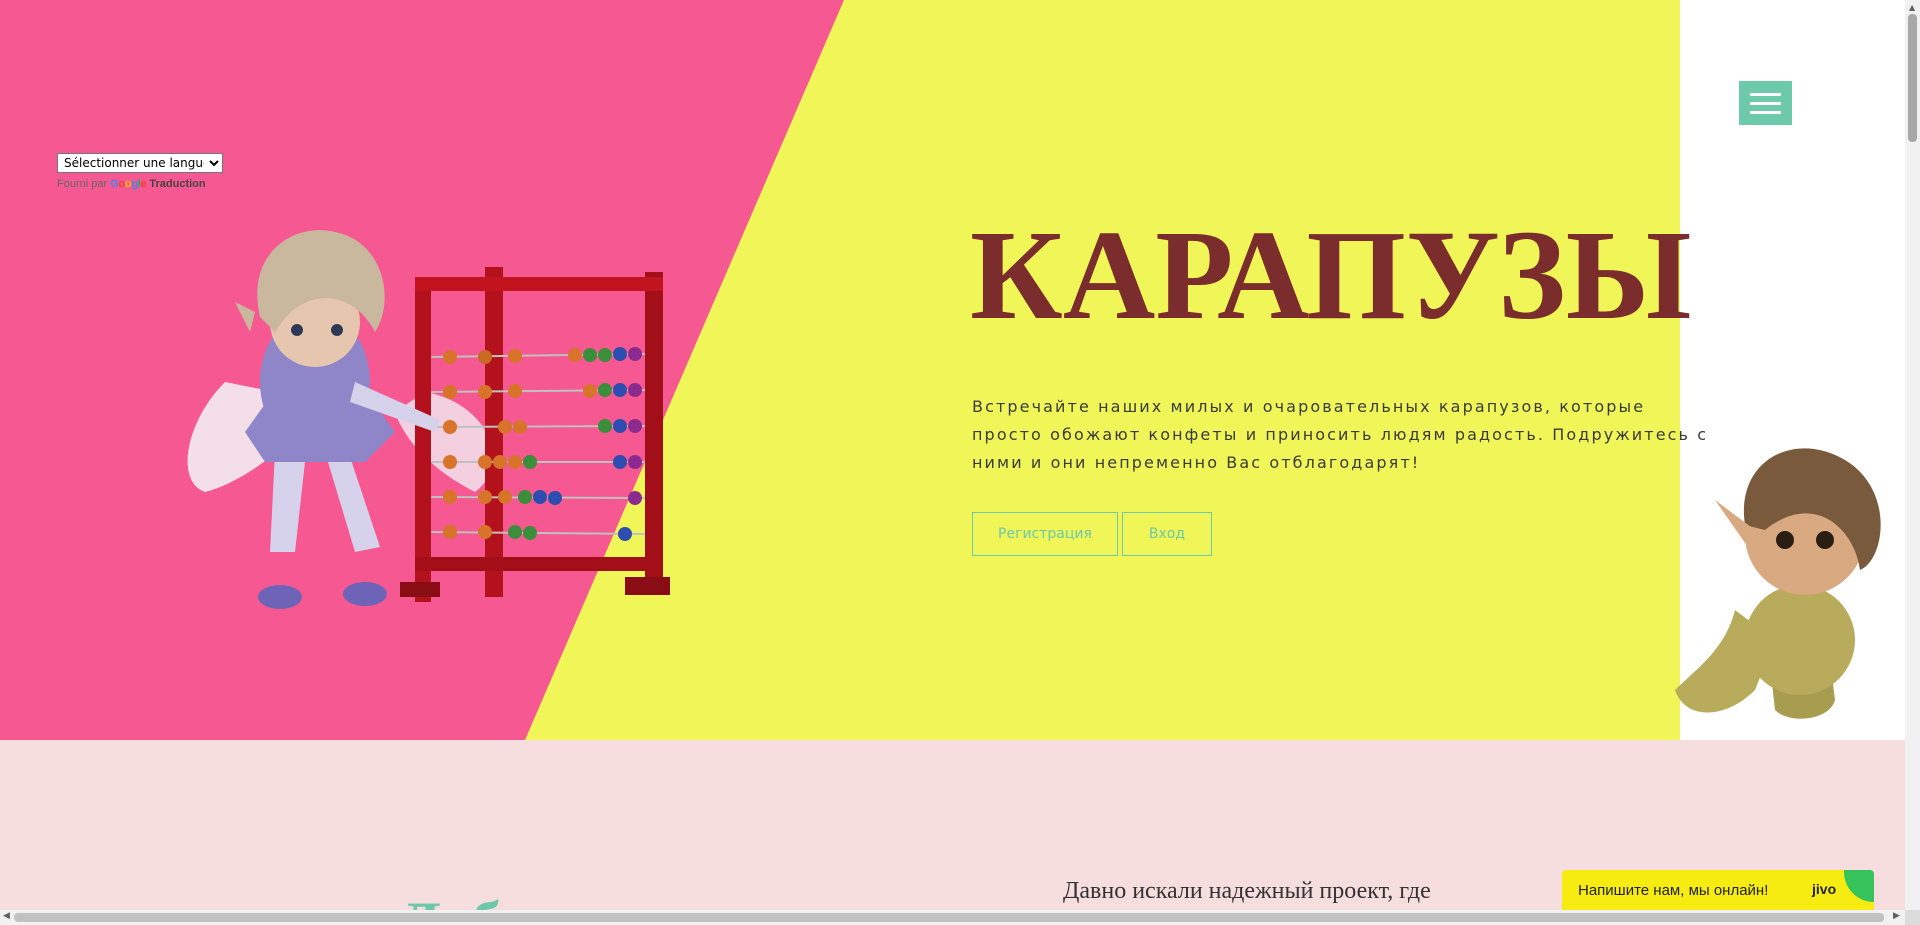 The width and height of the screenshot is (1920, 925). Describe the element at coordinates (1331, 275) in the screenshot. I see `hero-title: КАРАПУЗЫ` at that location.